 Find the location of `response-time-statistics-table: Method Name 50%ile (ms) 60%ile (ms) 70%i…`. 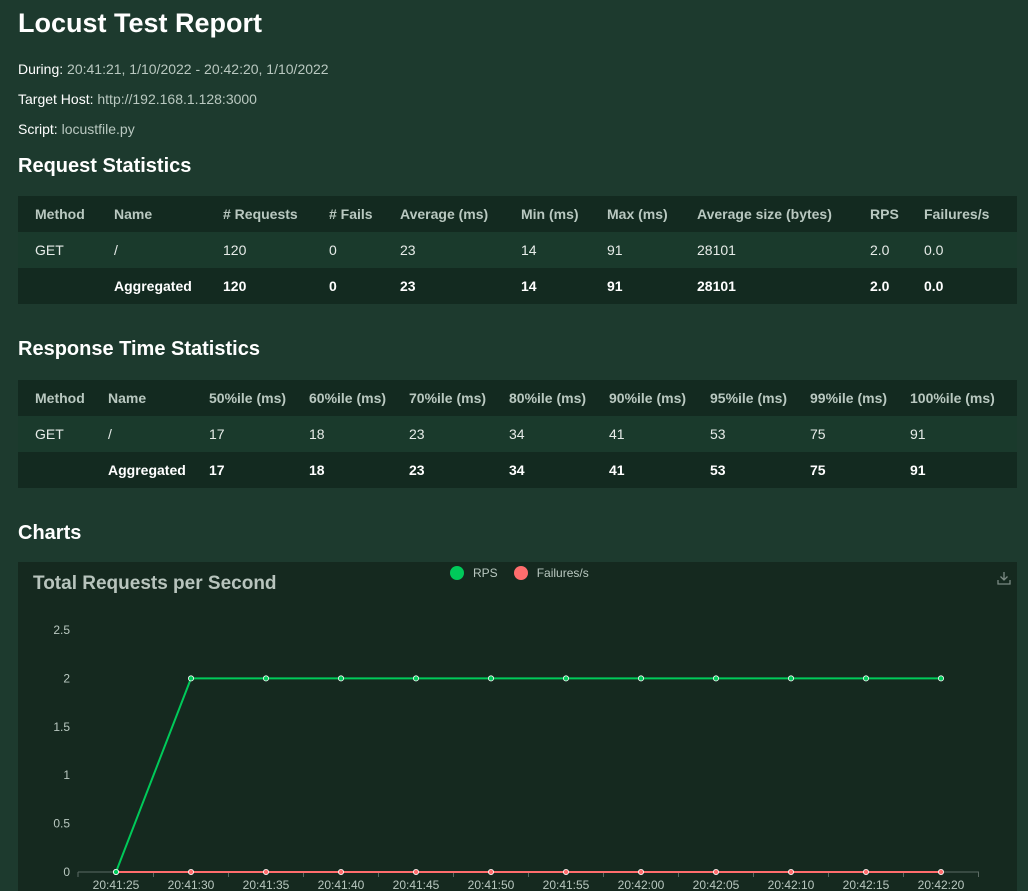

response-time-statistics-table: Method Name 50%ile (ms) 60%ile (ms) 70%i… is located at coordinates (517, 434).